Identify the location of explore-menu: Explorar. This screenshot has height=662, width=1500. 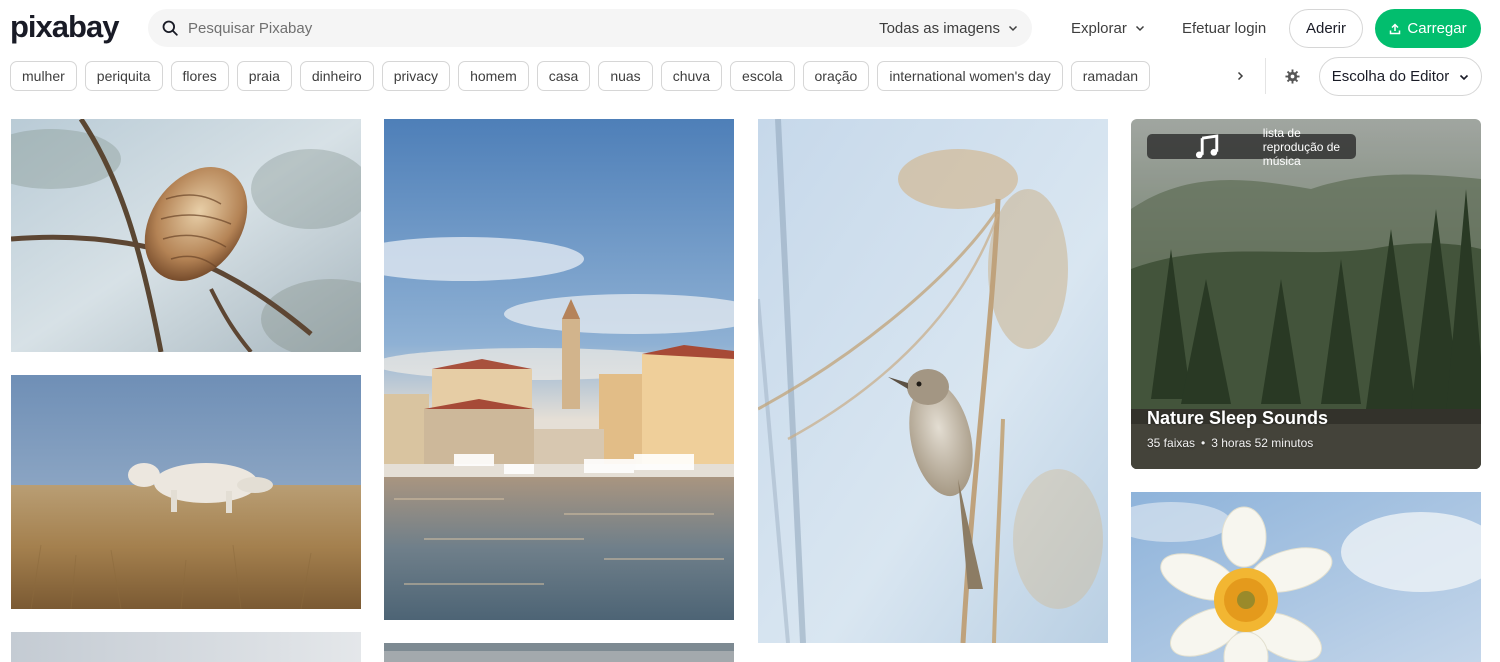
(1108, 28).